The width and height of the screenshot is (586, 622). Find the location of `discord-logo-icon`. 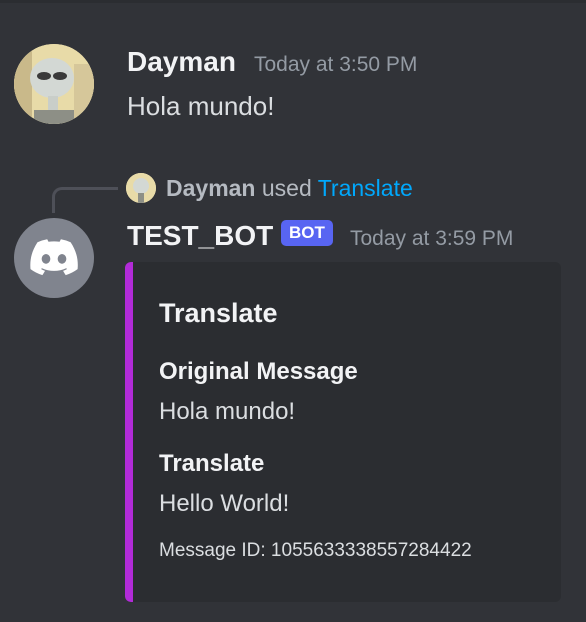

discord-logo-icon is located at coordinates (54, 257).